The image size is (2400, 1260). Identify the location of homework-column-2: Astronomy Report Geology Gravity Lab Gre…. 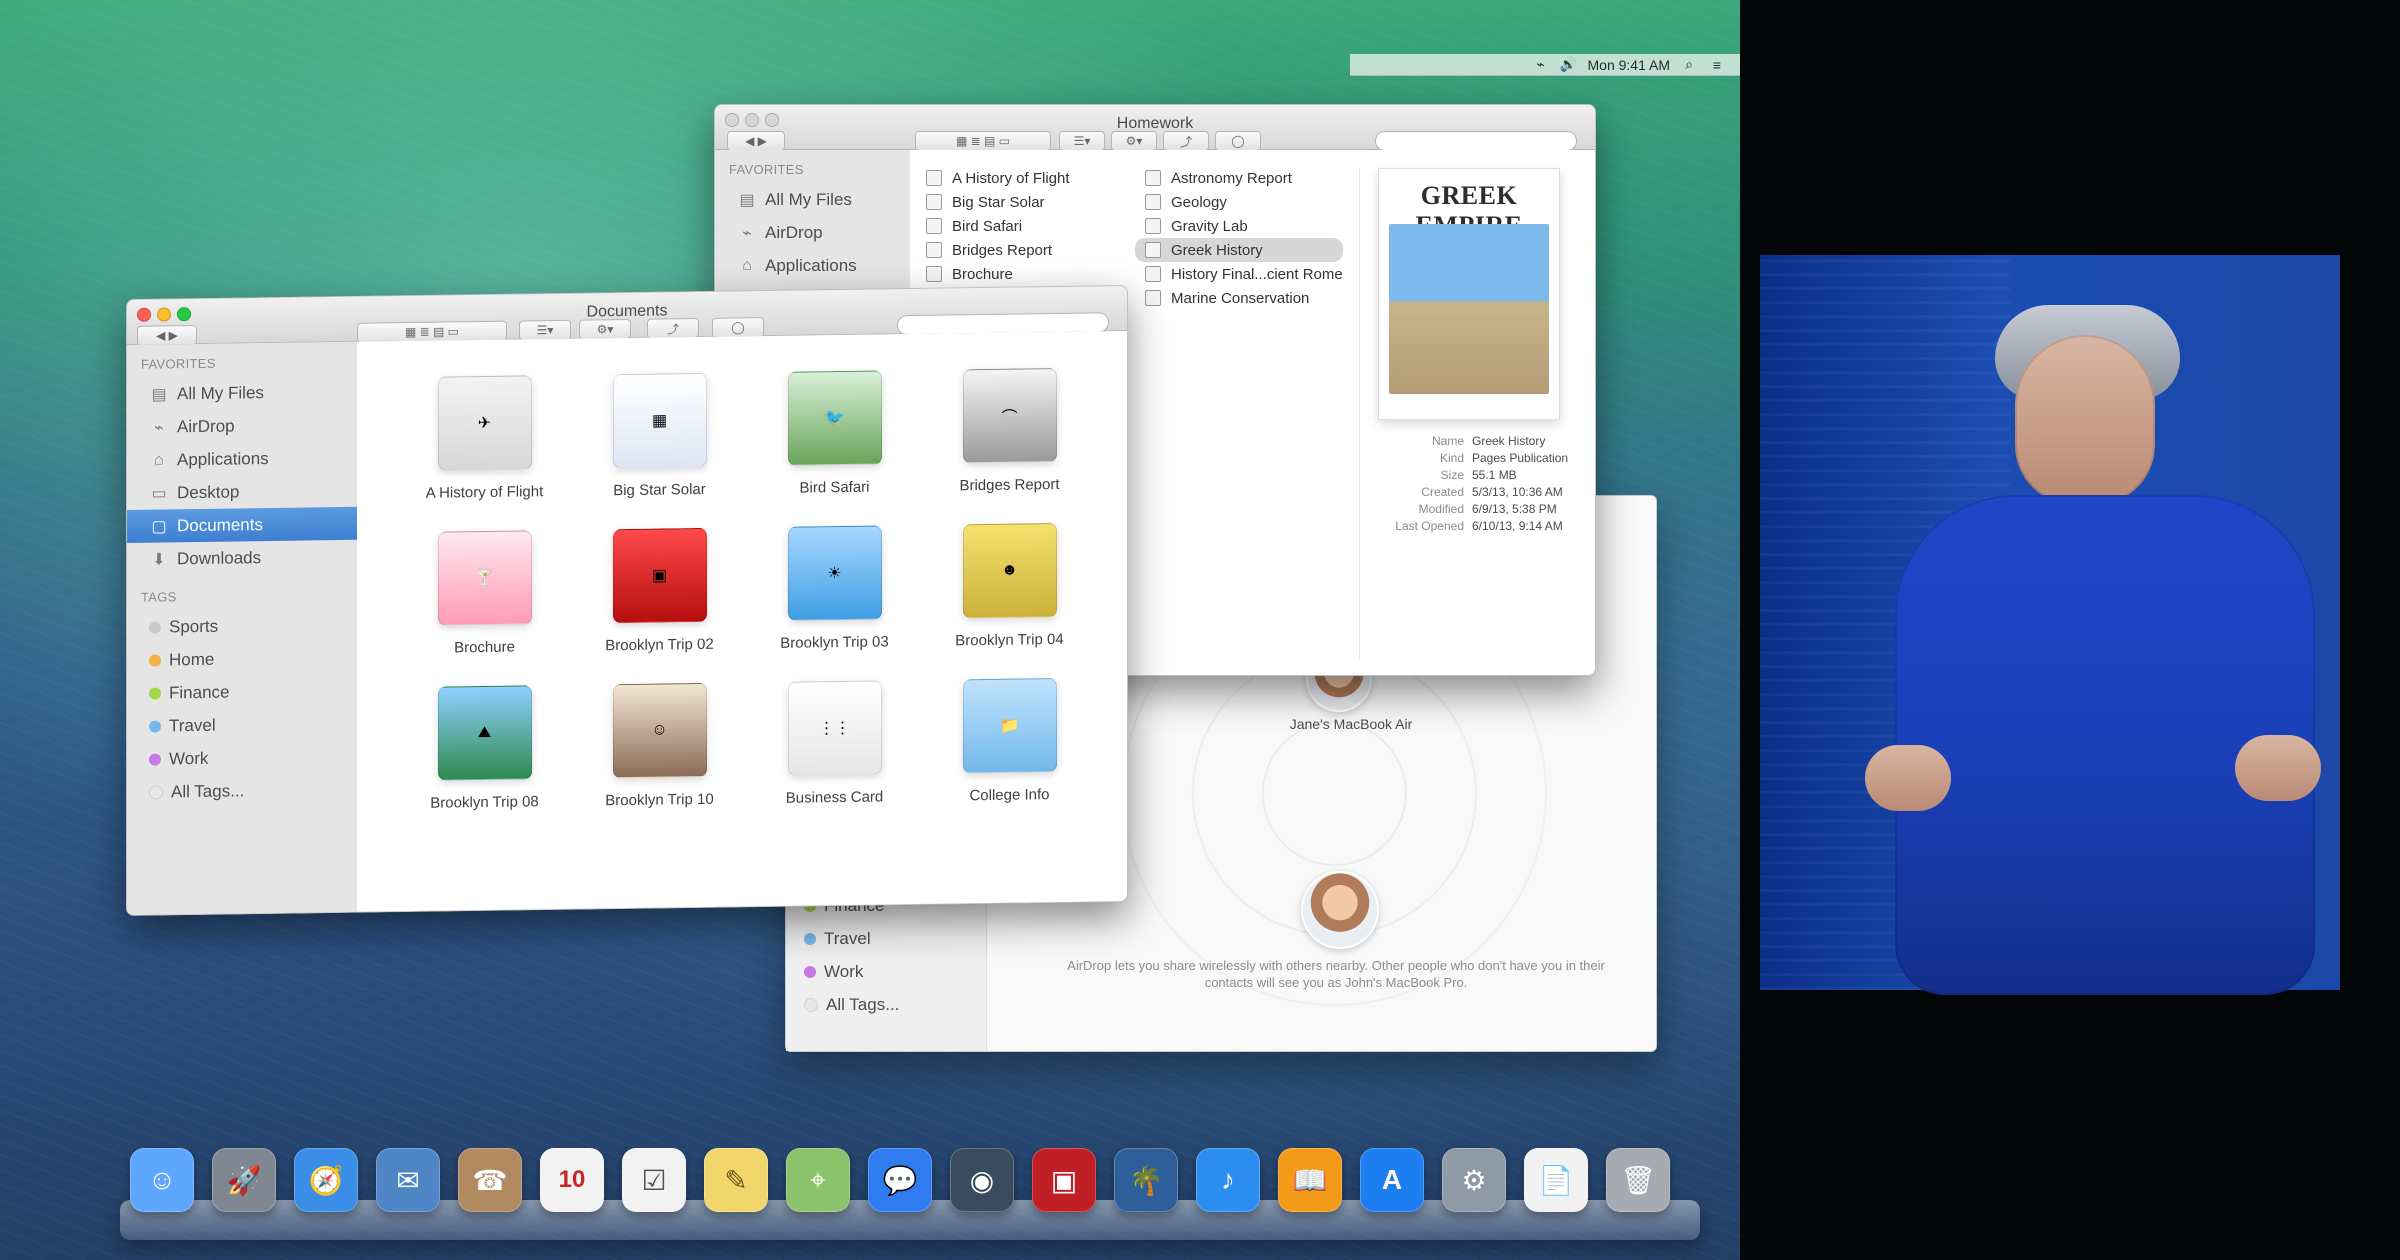
(1239, 238).